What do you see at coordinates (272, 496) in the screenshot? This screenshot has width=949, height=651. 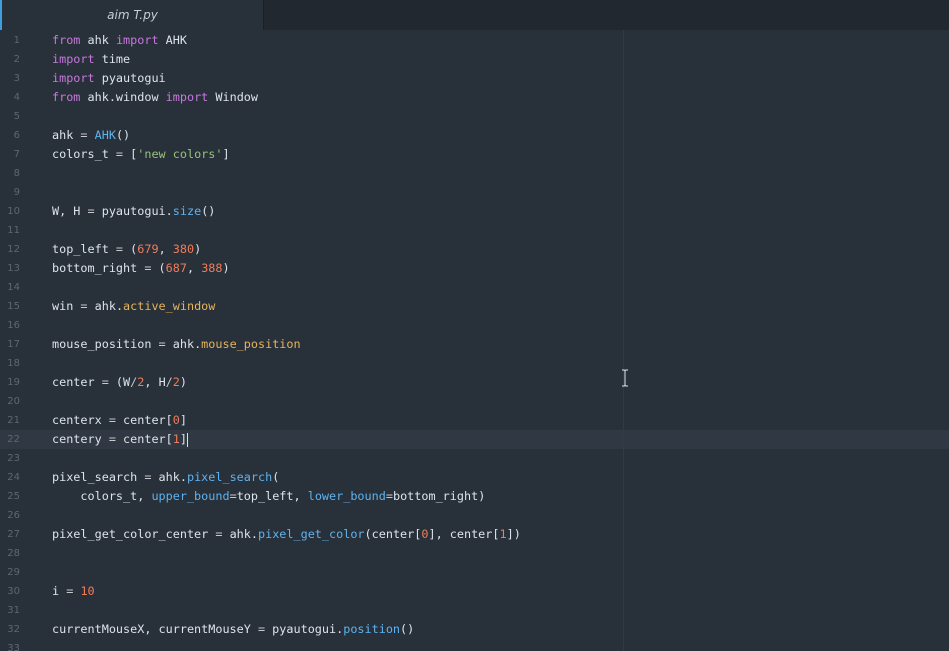 I see `code-token: top_left,` at bounding box center [272, 496].